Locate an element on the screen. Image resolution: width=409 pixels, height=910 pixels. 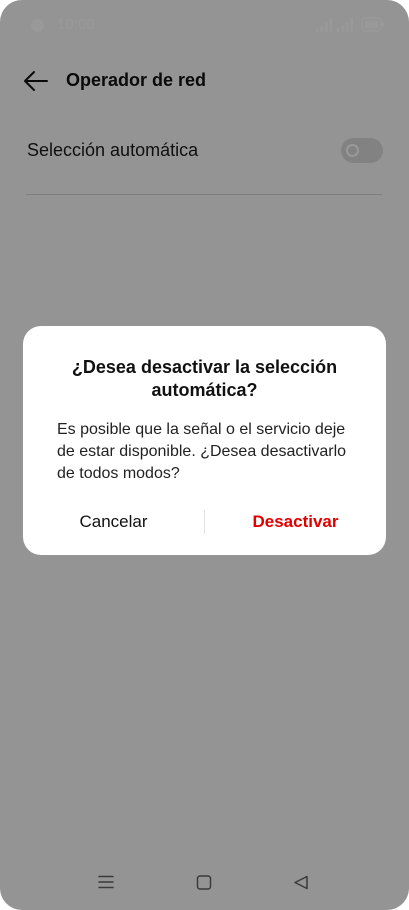
recent-apps-button is located at coordinates (106, 884).